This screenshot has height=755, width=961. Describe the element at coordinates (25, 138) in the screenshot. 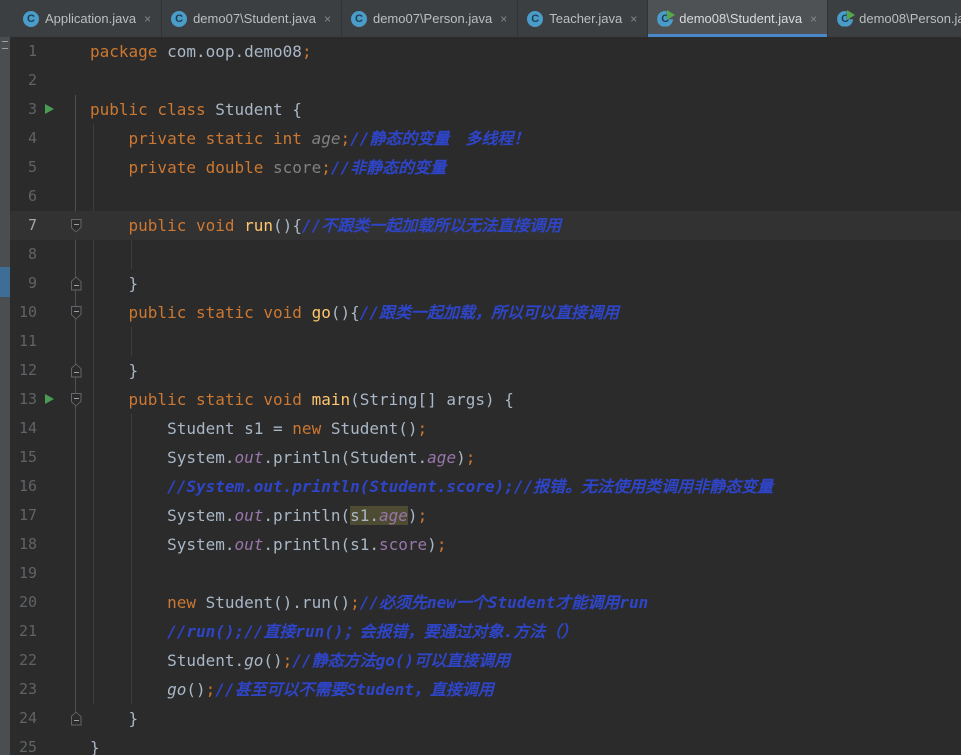

I see `line-number: 4` at that location.